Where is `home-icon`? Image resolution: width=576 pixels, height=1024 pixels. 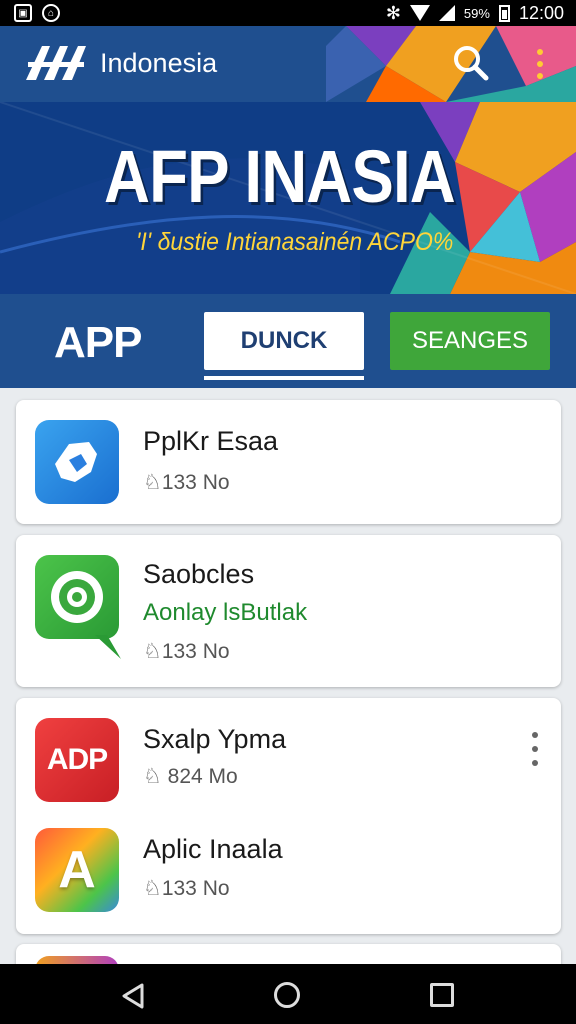
home-icon is located at coordinates (287, 995).